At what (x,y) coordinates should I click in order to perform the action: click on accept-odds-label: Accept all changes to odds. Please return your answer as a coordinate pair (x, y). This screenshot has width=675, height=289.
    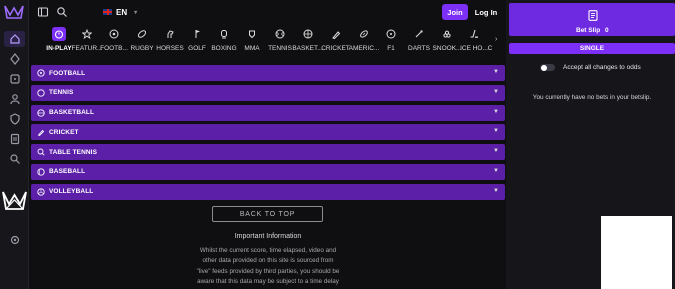
    Looking at the image, I should click on (602, 67).